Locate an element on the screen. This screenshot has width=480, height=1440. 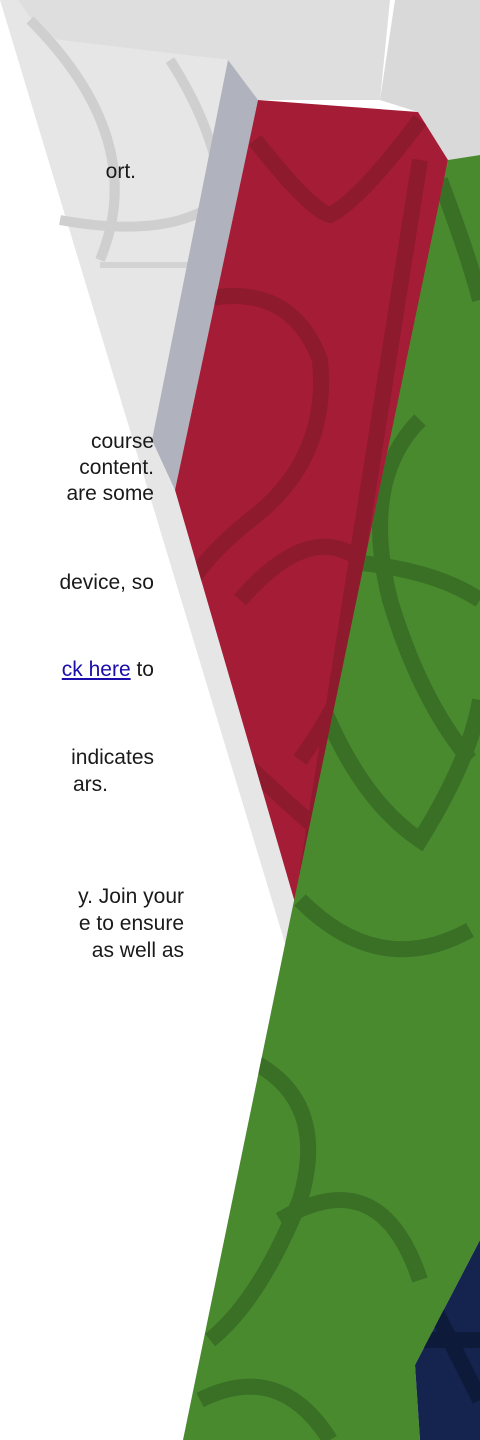
text-line-4: are some is located at coordinates (110, 493).